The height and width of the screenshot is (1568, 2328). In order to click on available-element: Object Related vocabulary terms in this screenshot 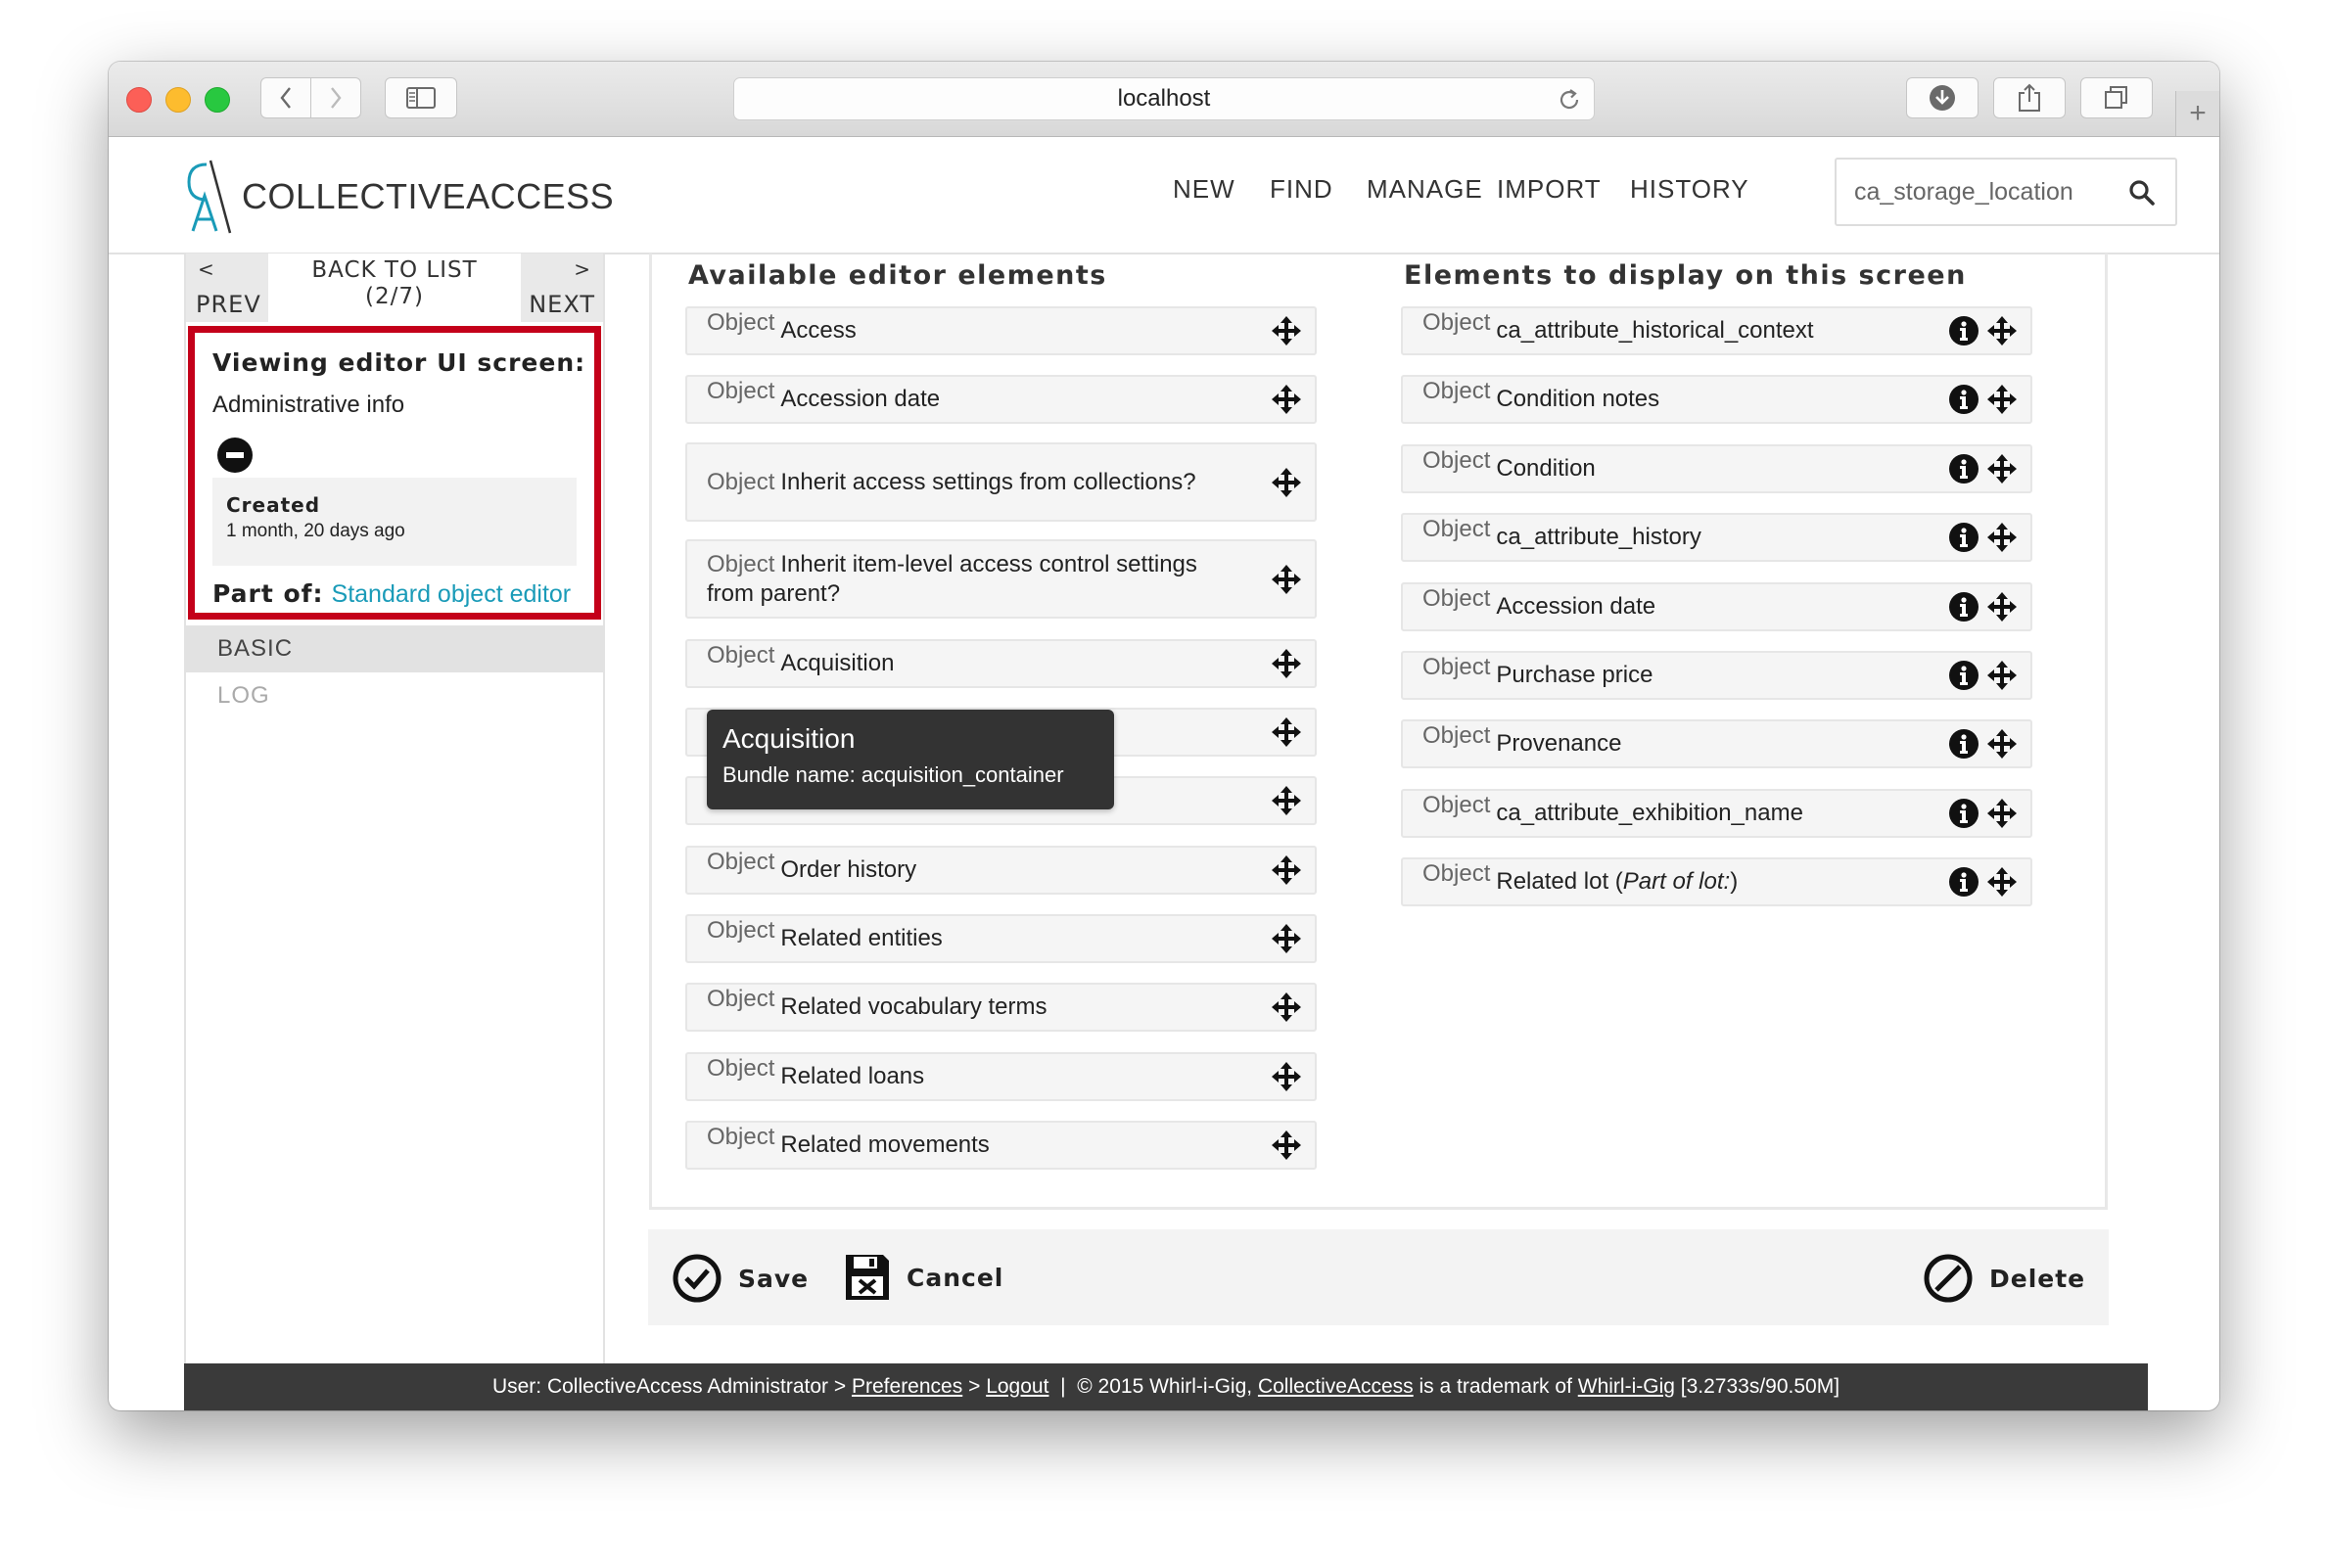, I will do `click(1001, 1007)`.